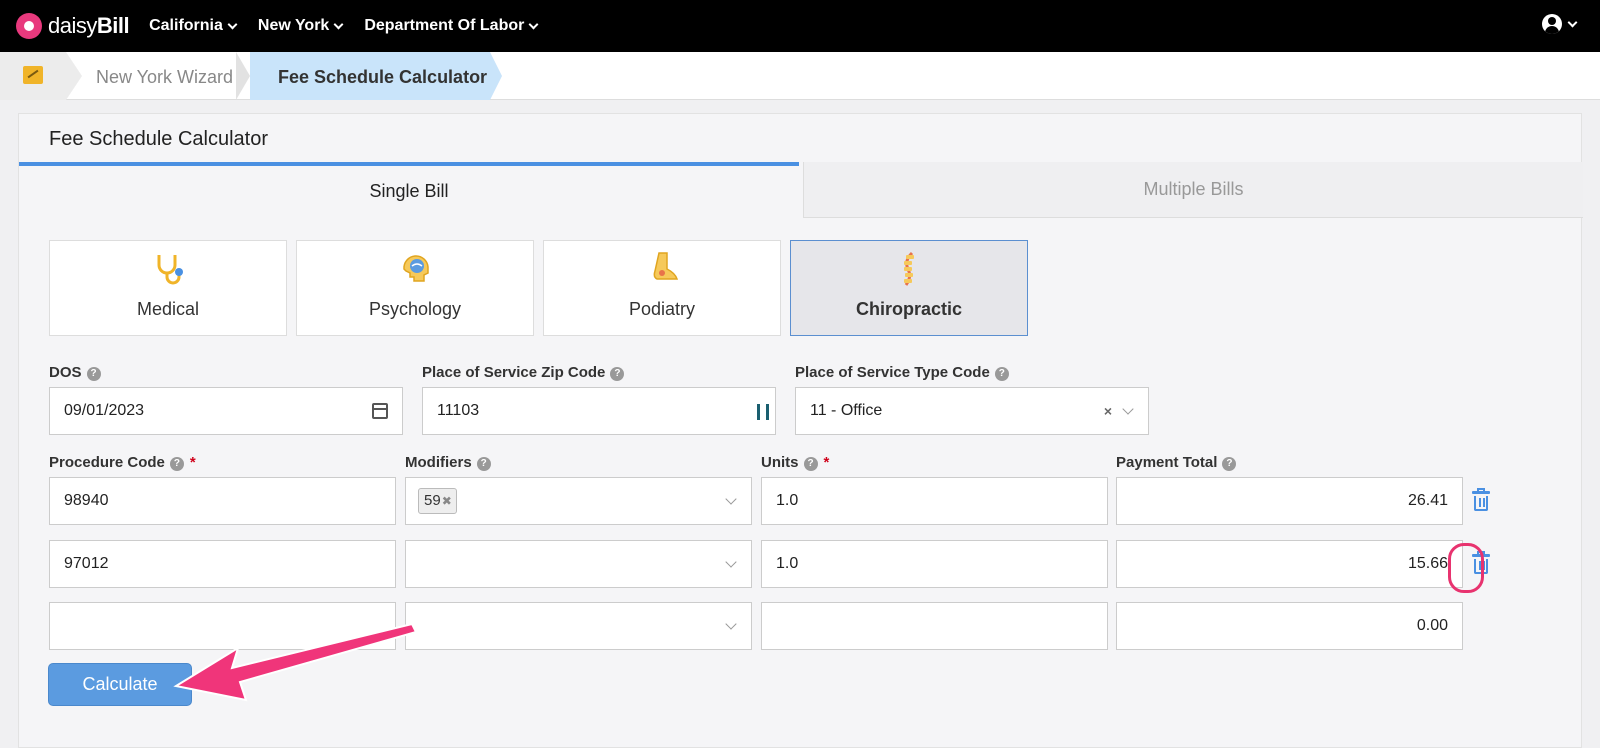  I want to click on calculate-button: Calculate, so click(120, 684).